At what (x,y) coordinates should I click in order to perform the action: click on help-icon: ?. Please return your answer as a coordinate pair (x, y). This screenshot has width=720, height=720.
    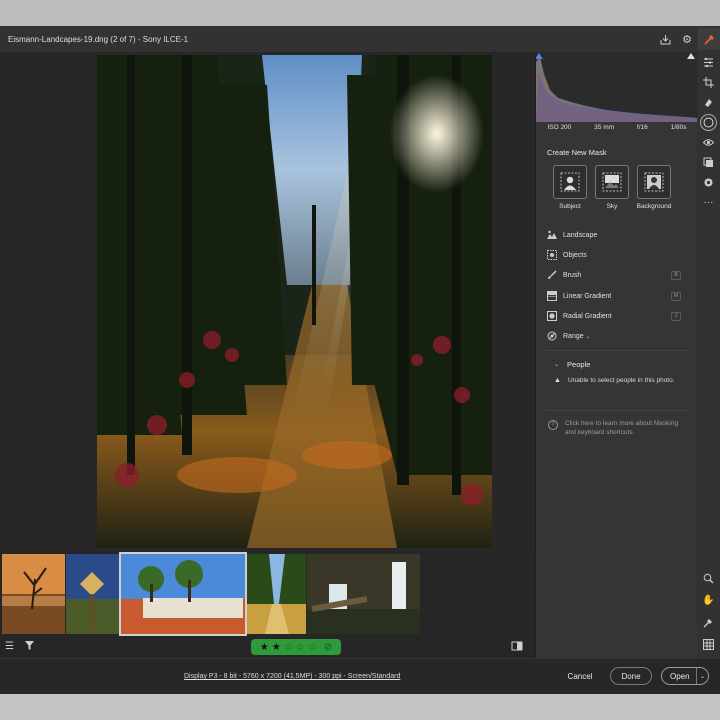
    Looking at the image, I should click on (553, 425).